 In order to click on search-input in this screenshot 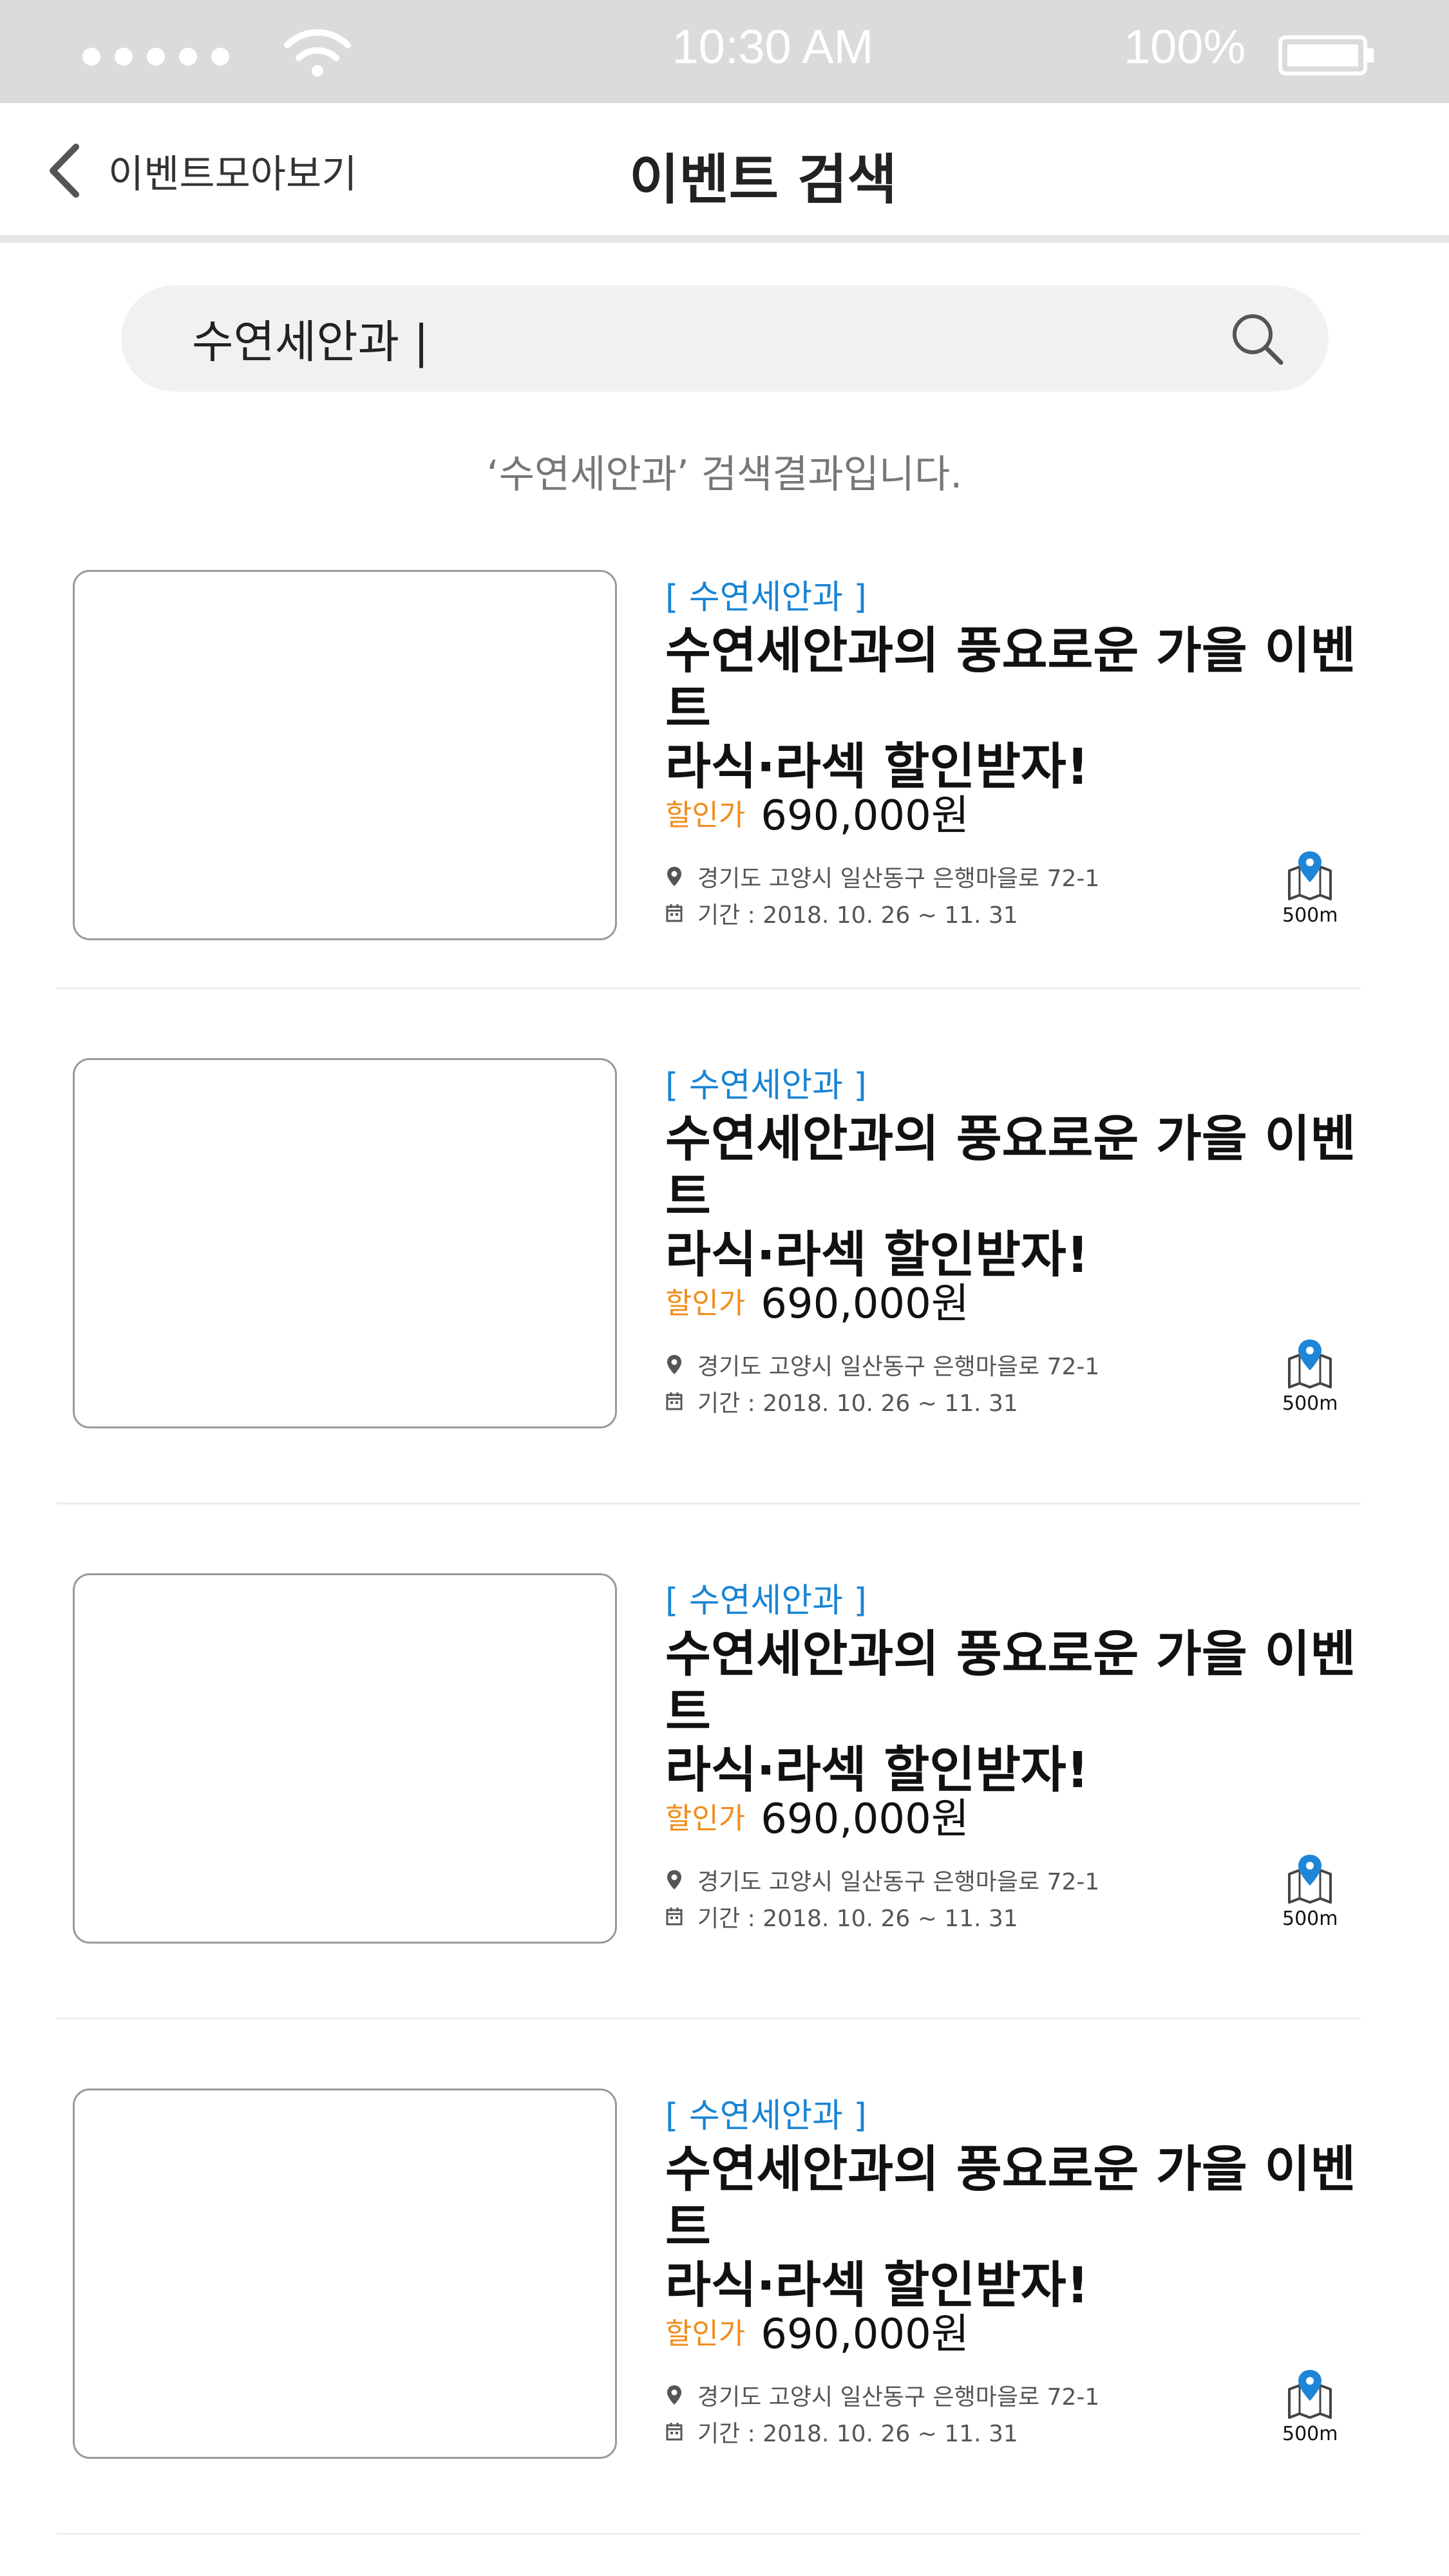, I will do `click(675, 338)`.